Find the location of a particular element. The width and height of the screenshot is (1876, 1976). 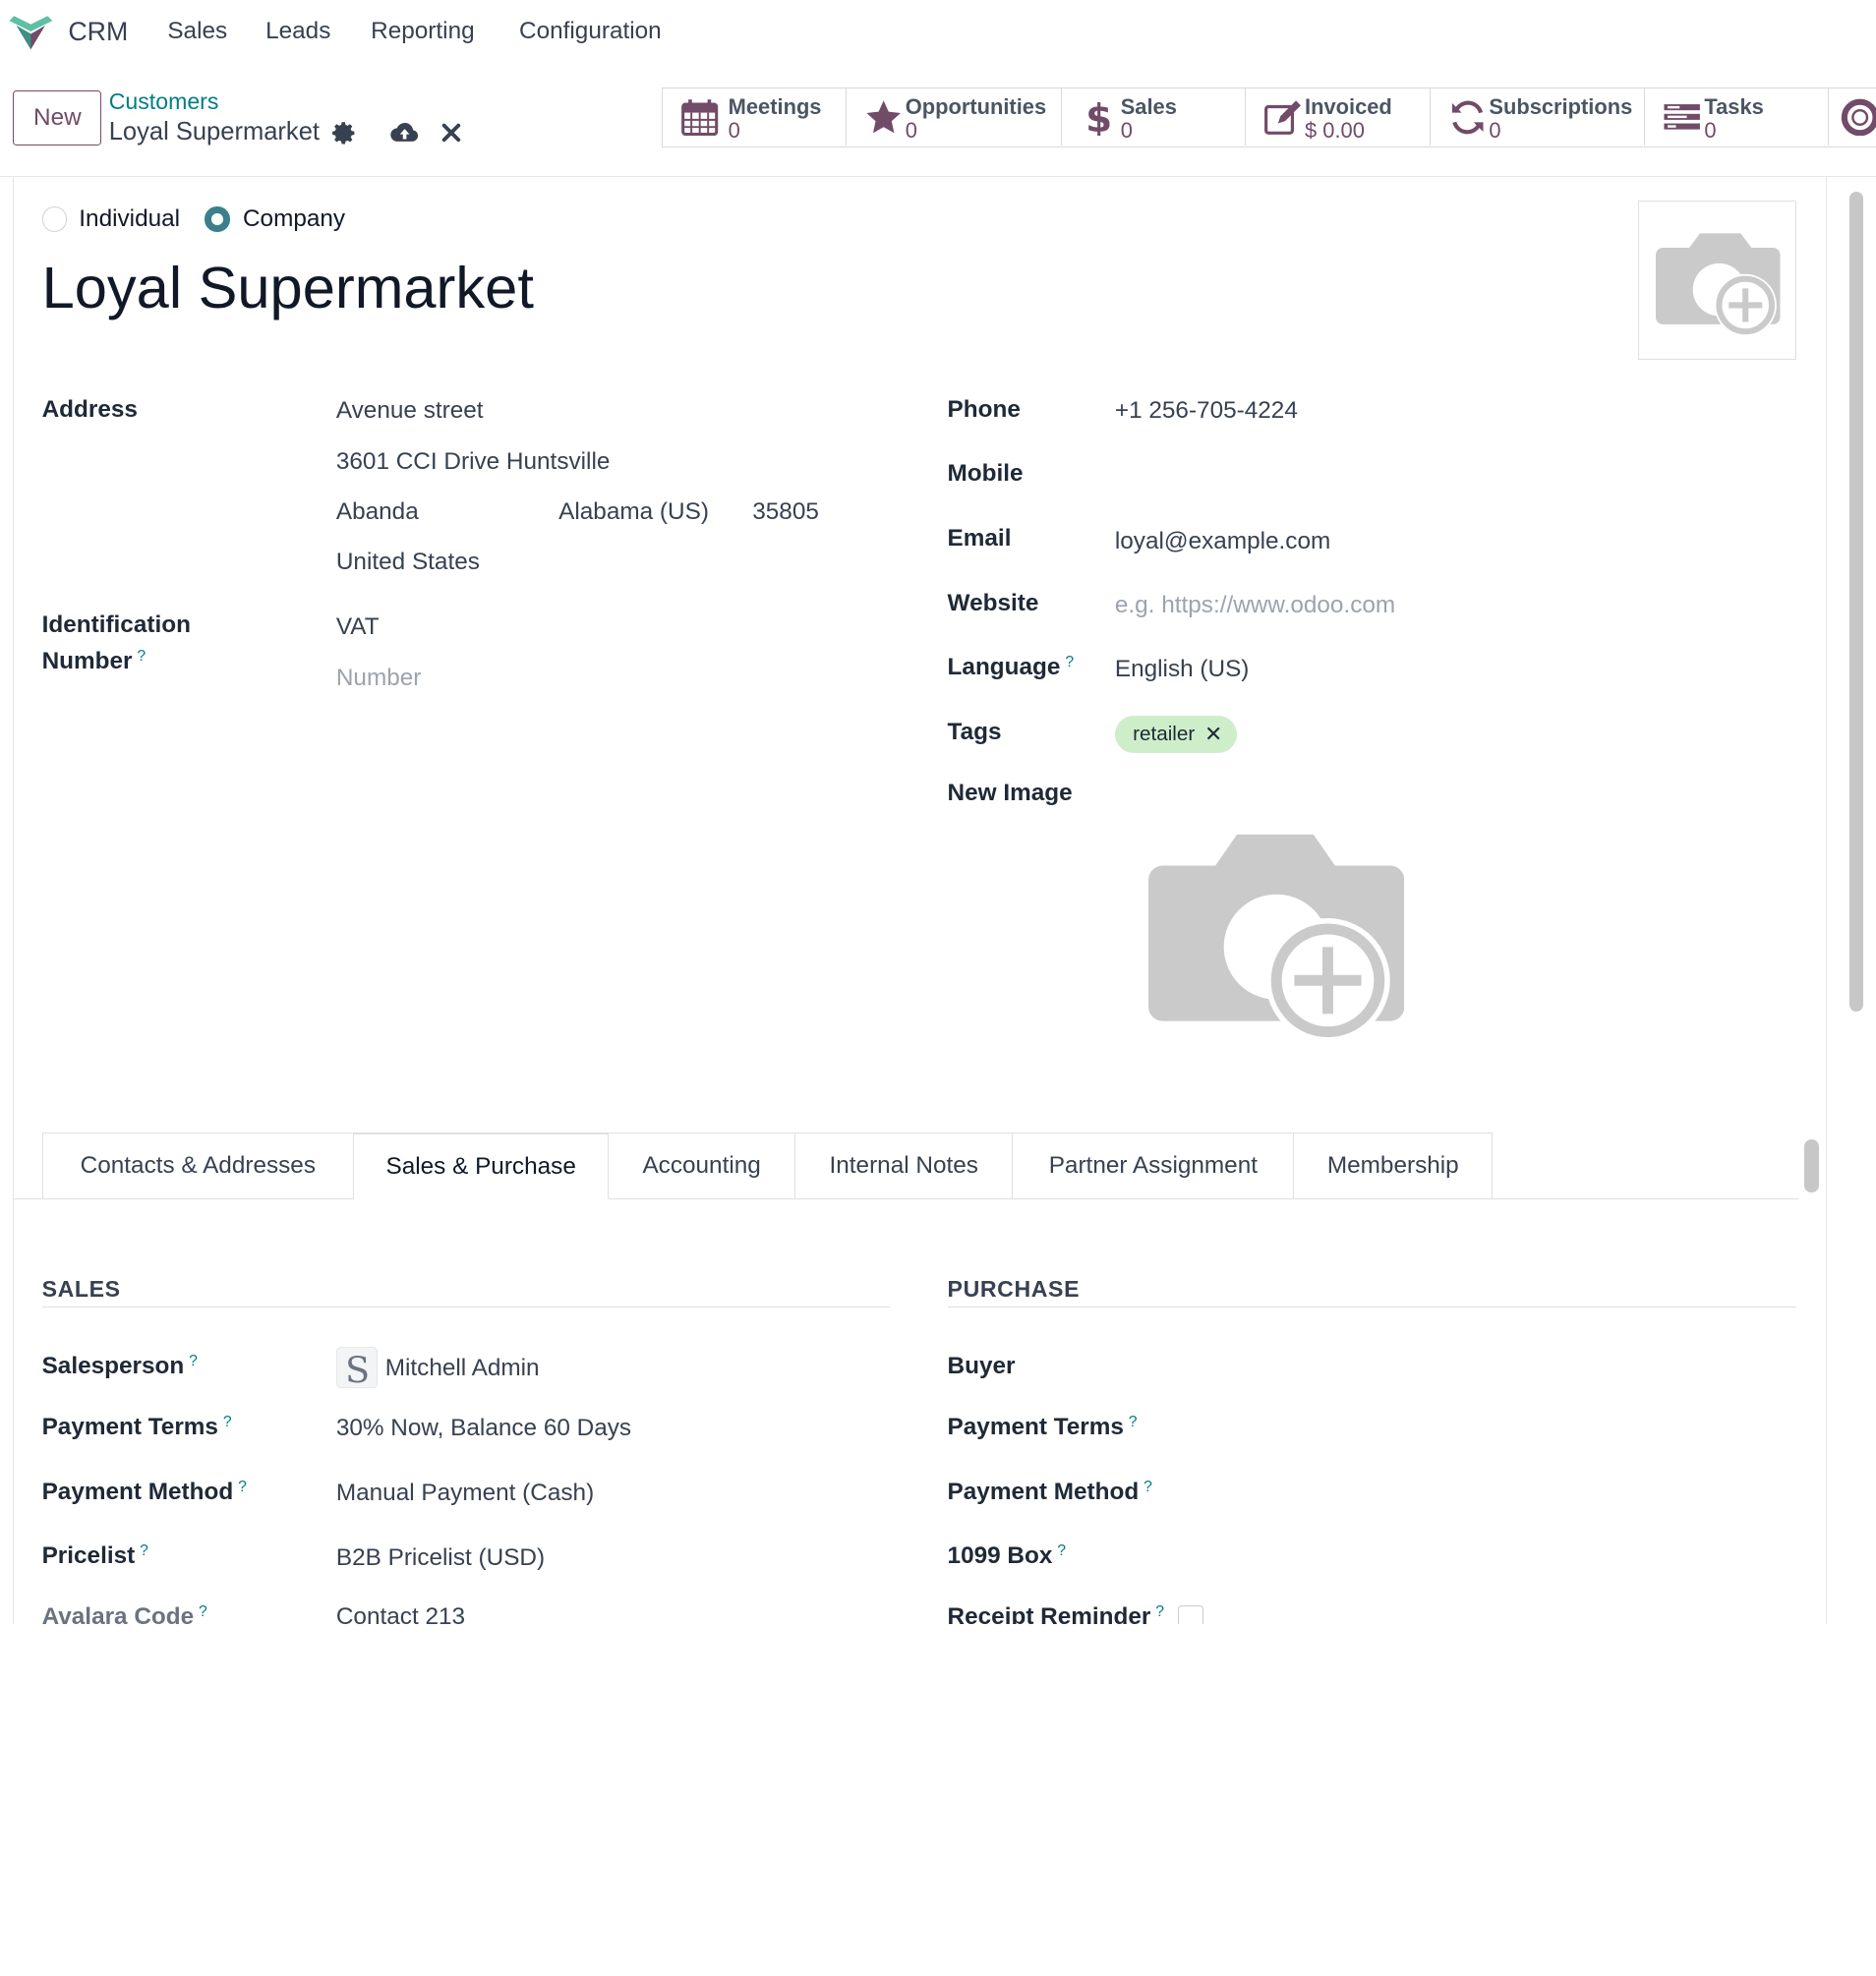

tab-contacts-addresses: Contacts & Addresses is located at coordinates (198, 1166).